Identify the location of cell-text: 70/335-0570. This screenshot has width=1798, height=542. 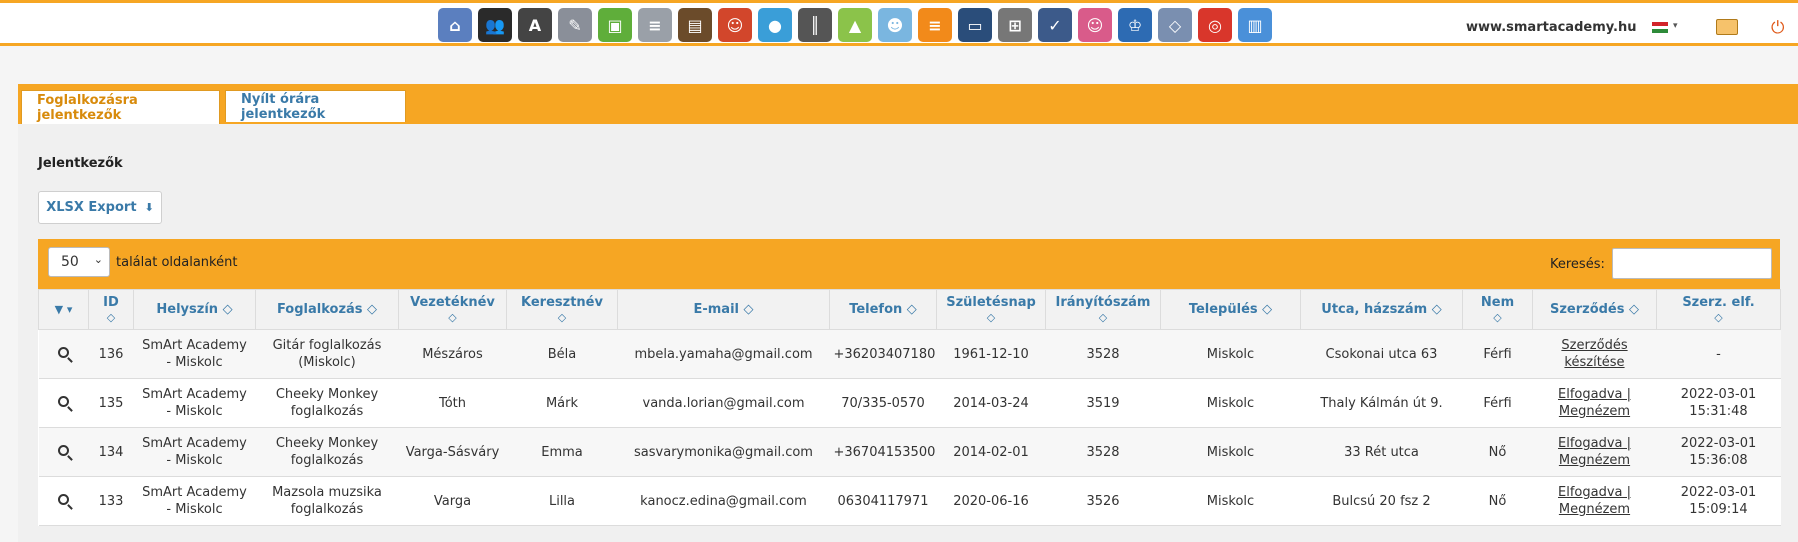
(883, 403).